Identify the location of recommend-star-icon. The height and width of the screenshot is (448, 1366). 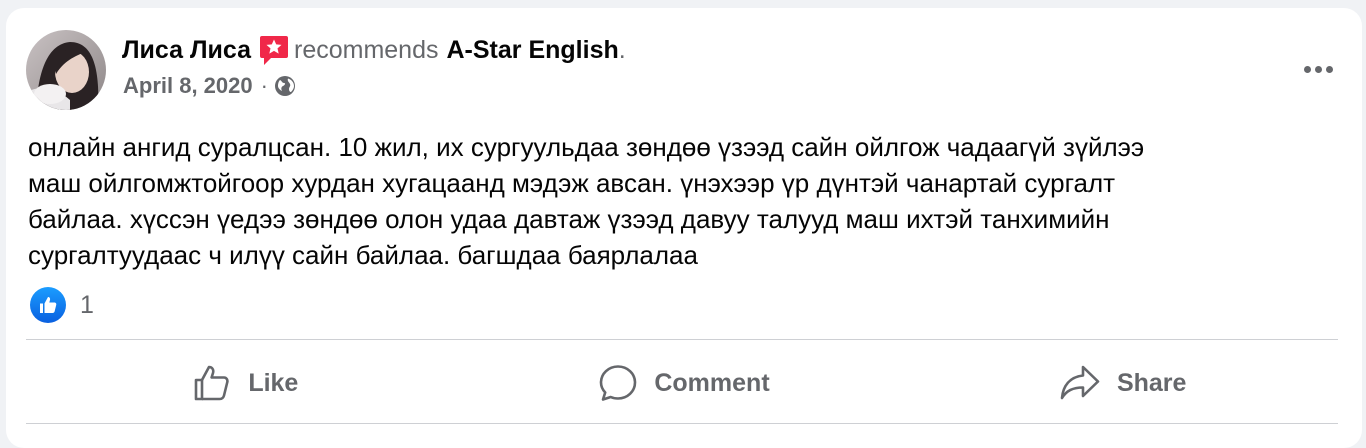
(274, 50).